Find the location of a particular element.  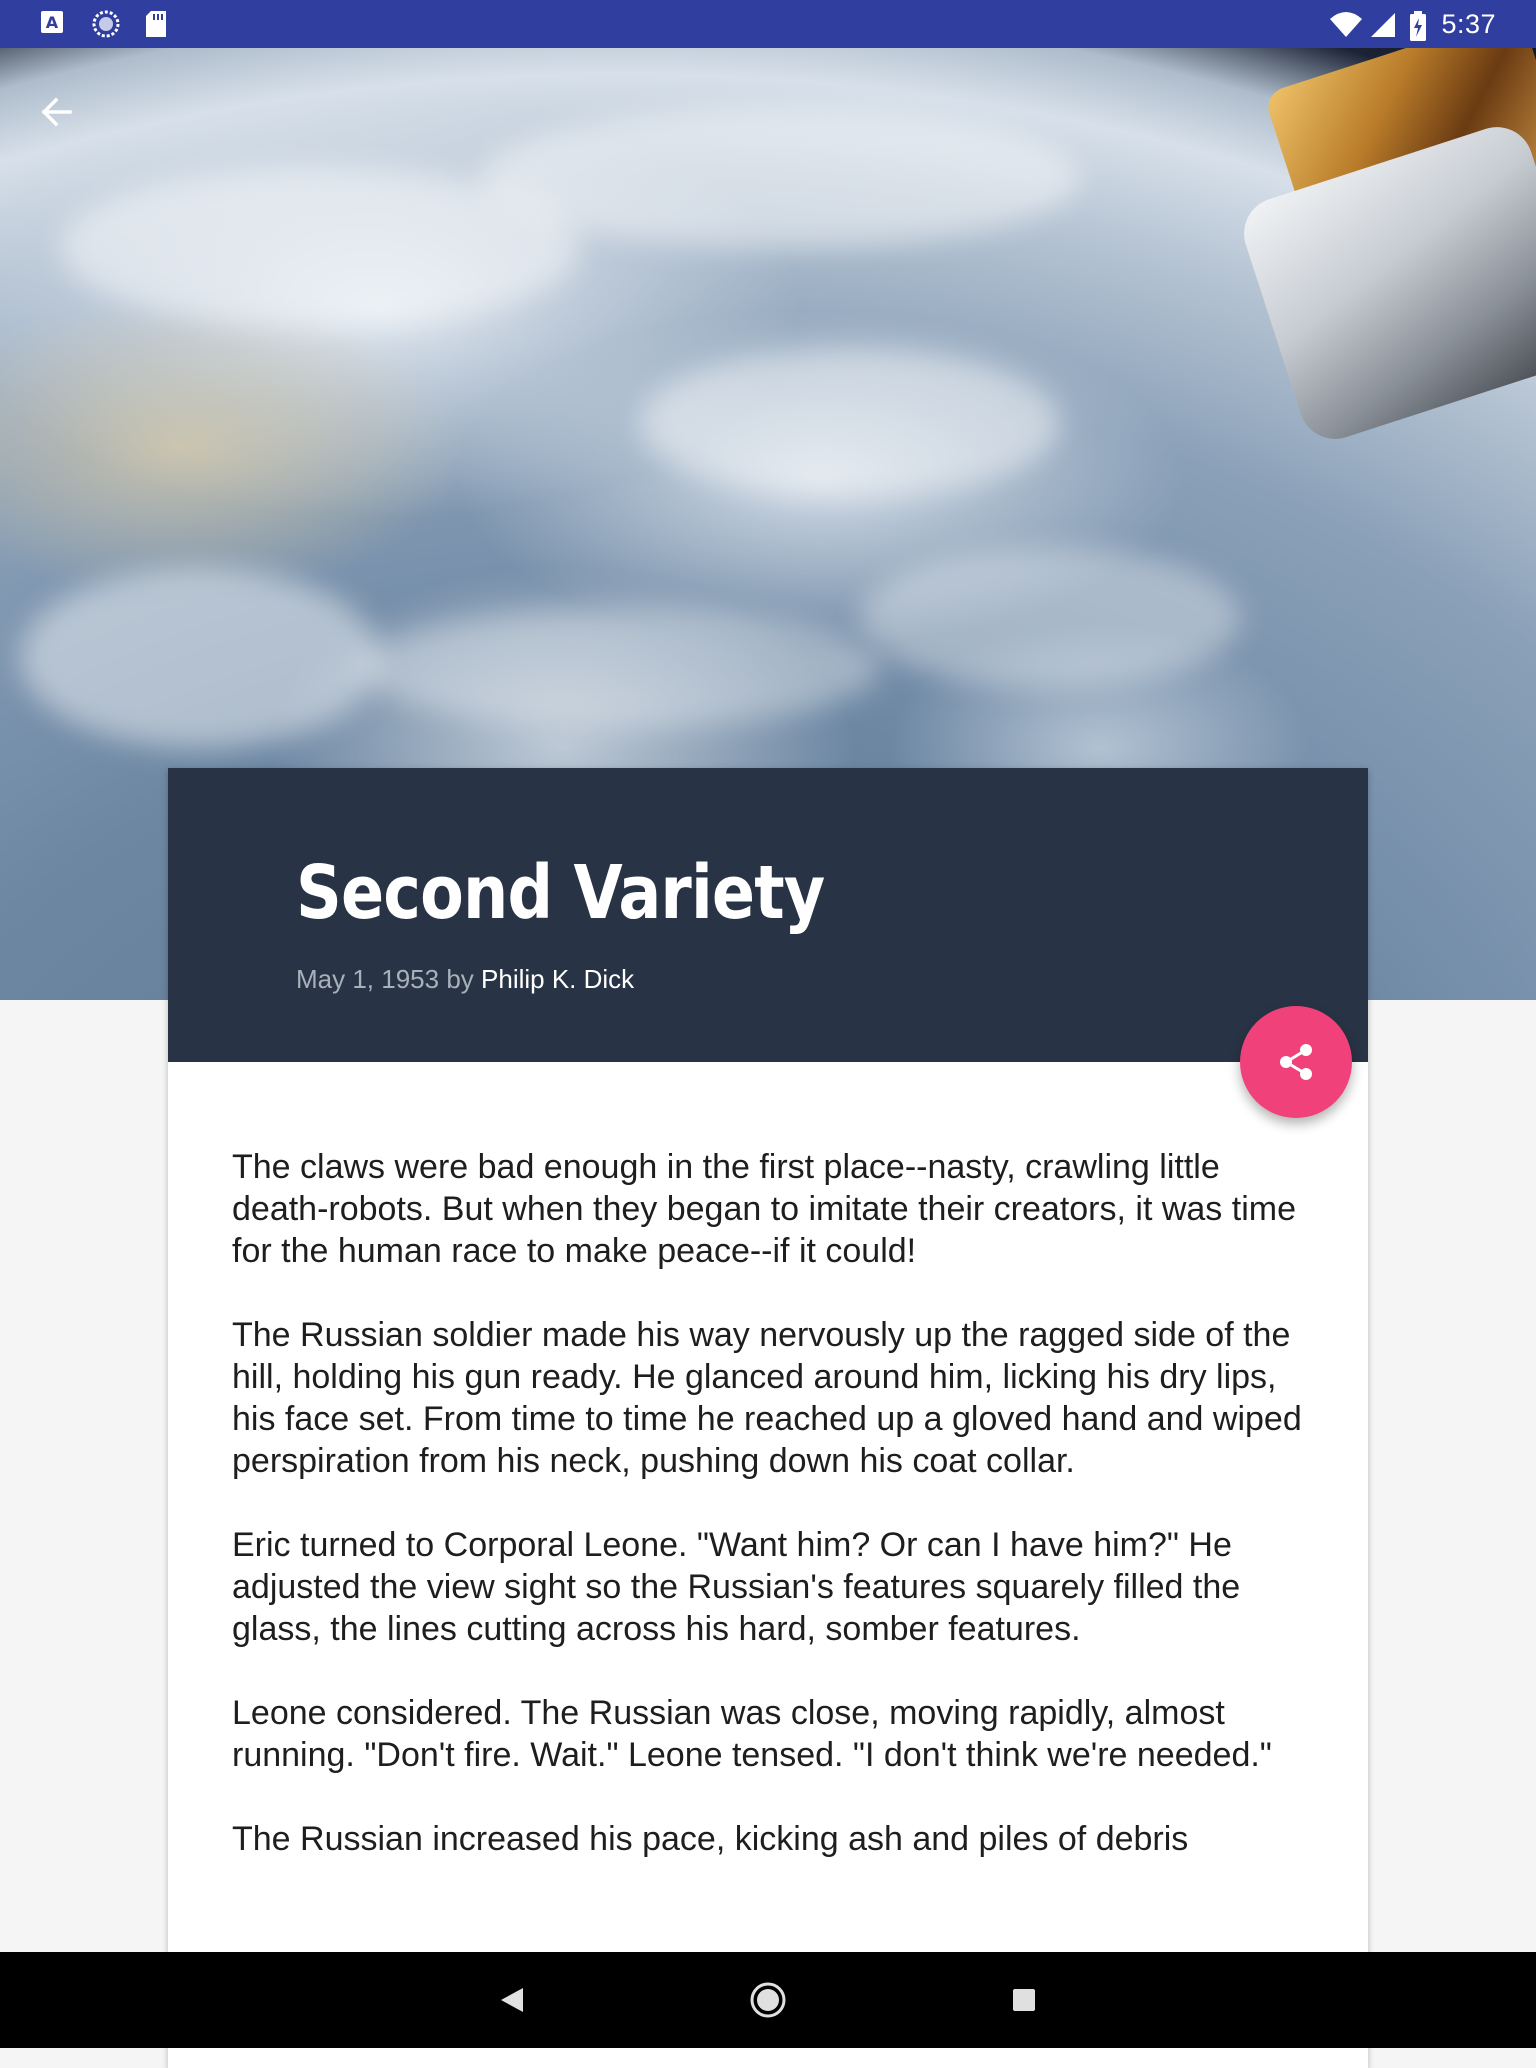

home-circle-icon is located at coordinates (768, 2000).